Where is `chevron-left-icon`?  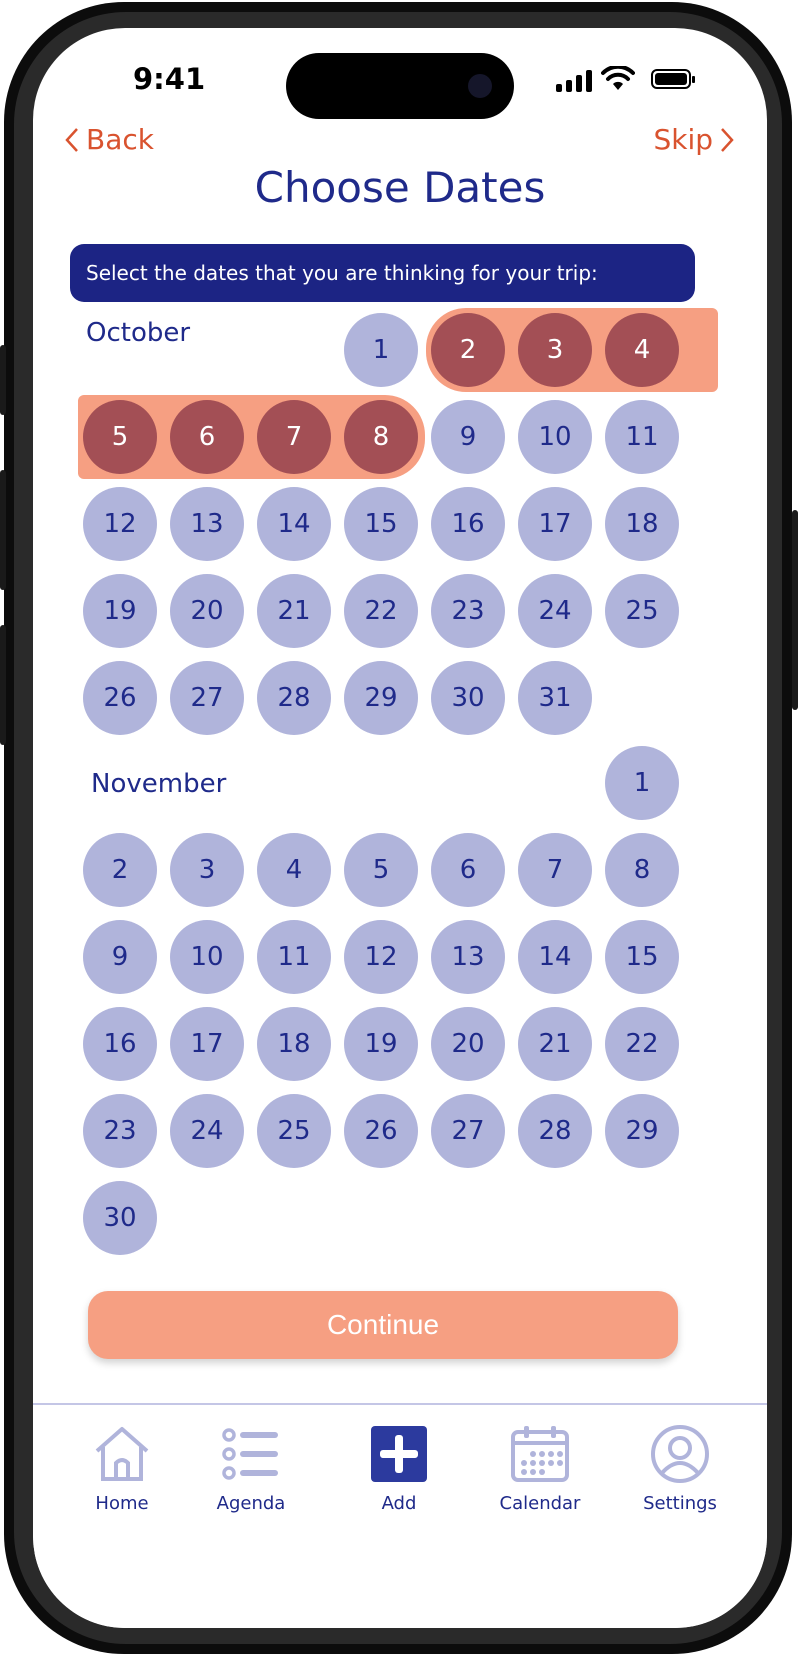
chevron-left-icon is located at coordinates (71, 139).